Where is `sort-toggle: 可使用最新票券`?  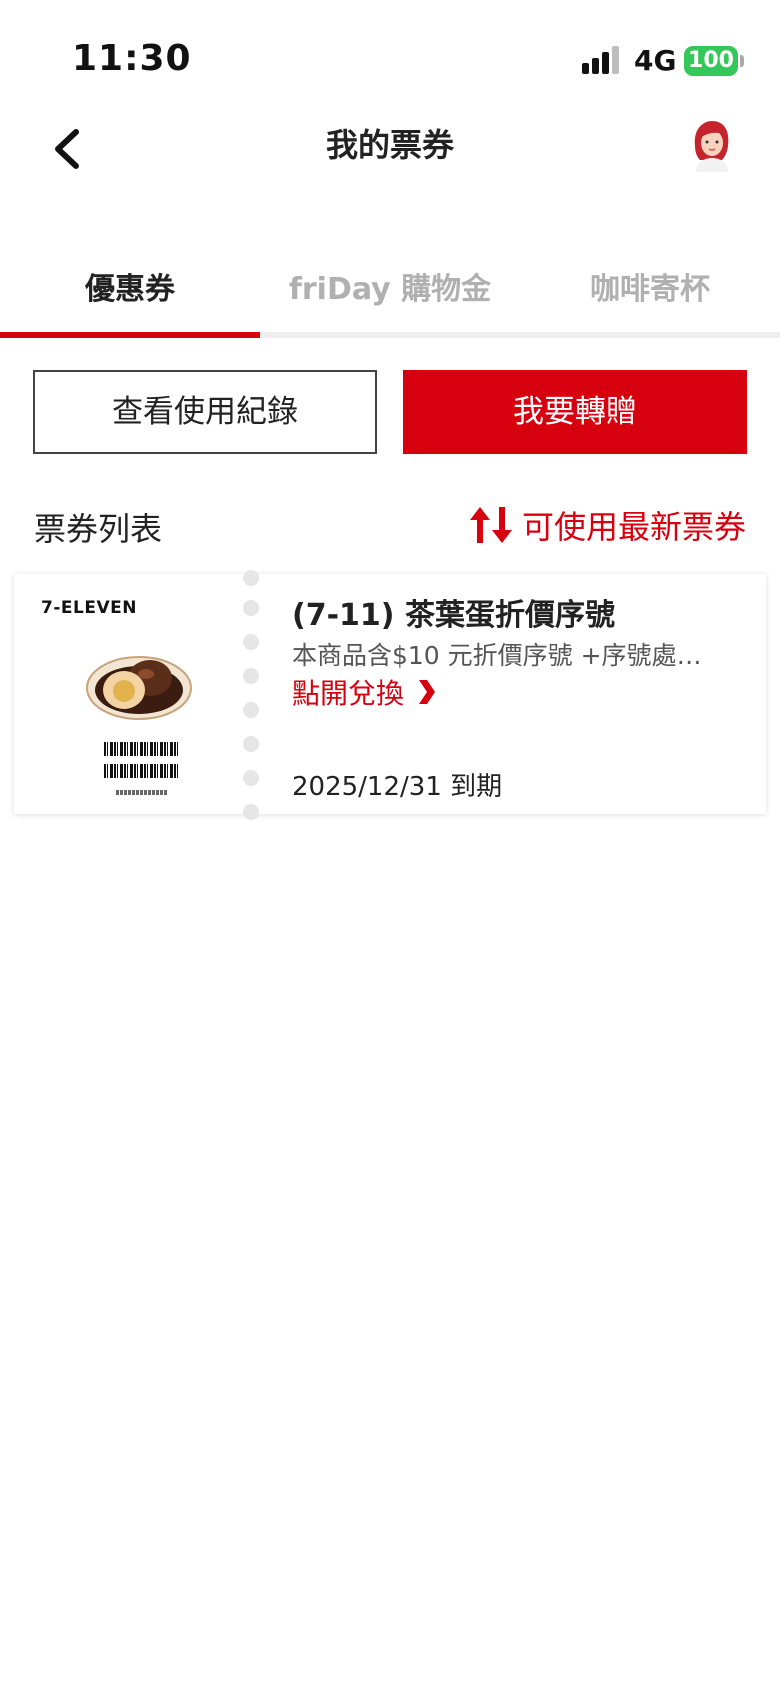
sort-toggle: 可使用最新票券 is located at coordinates (607, 525).